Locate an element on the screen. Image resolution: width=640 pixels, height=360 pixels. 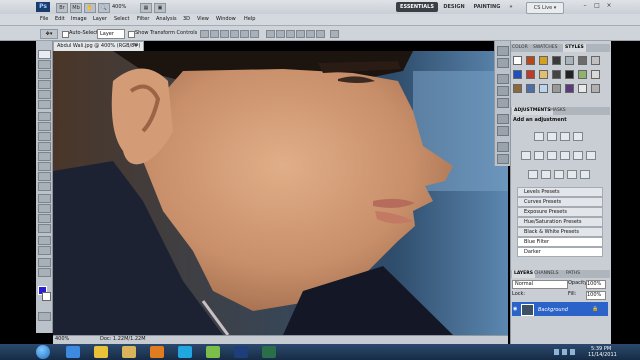
quick-selection-tool-icon is located at coordinates (44, 84).